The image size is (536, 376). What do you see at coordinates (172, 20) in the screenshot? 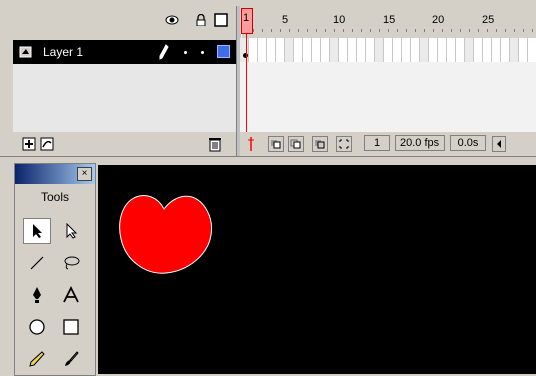
I see `eye-icon` at bounding box center [172, 20].